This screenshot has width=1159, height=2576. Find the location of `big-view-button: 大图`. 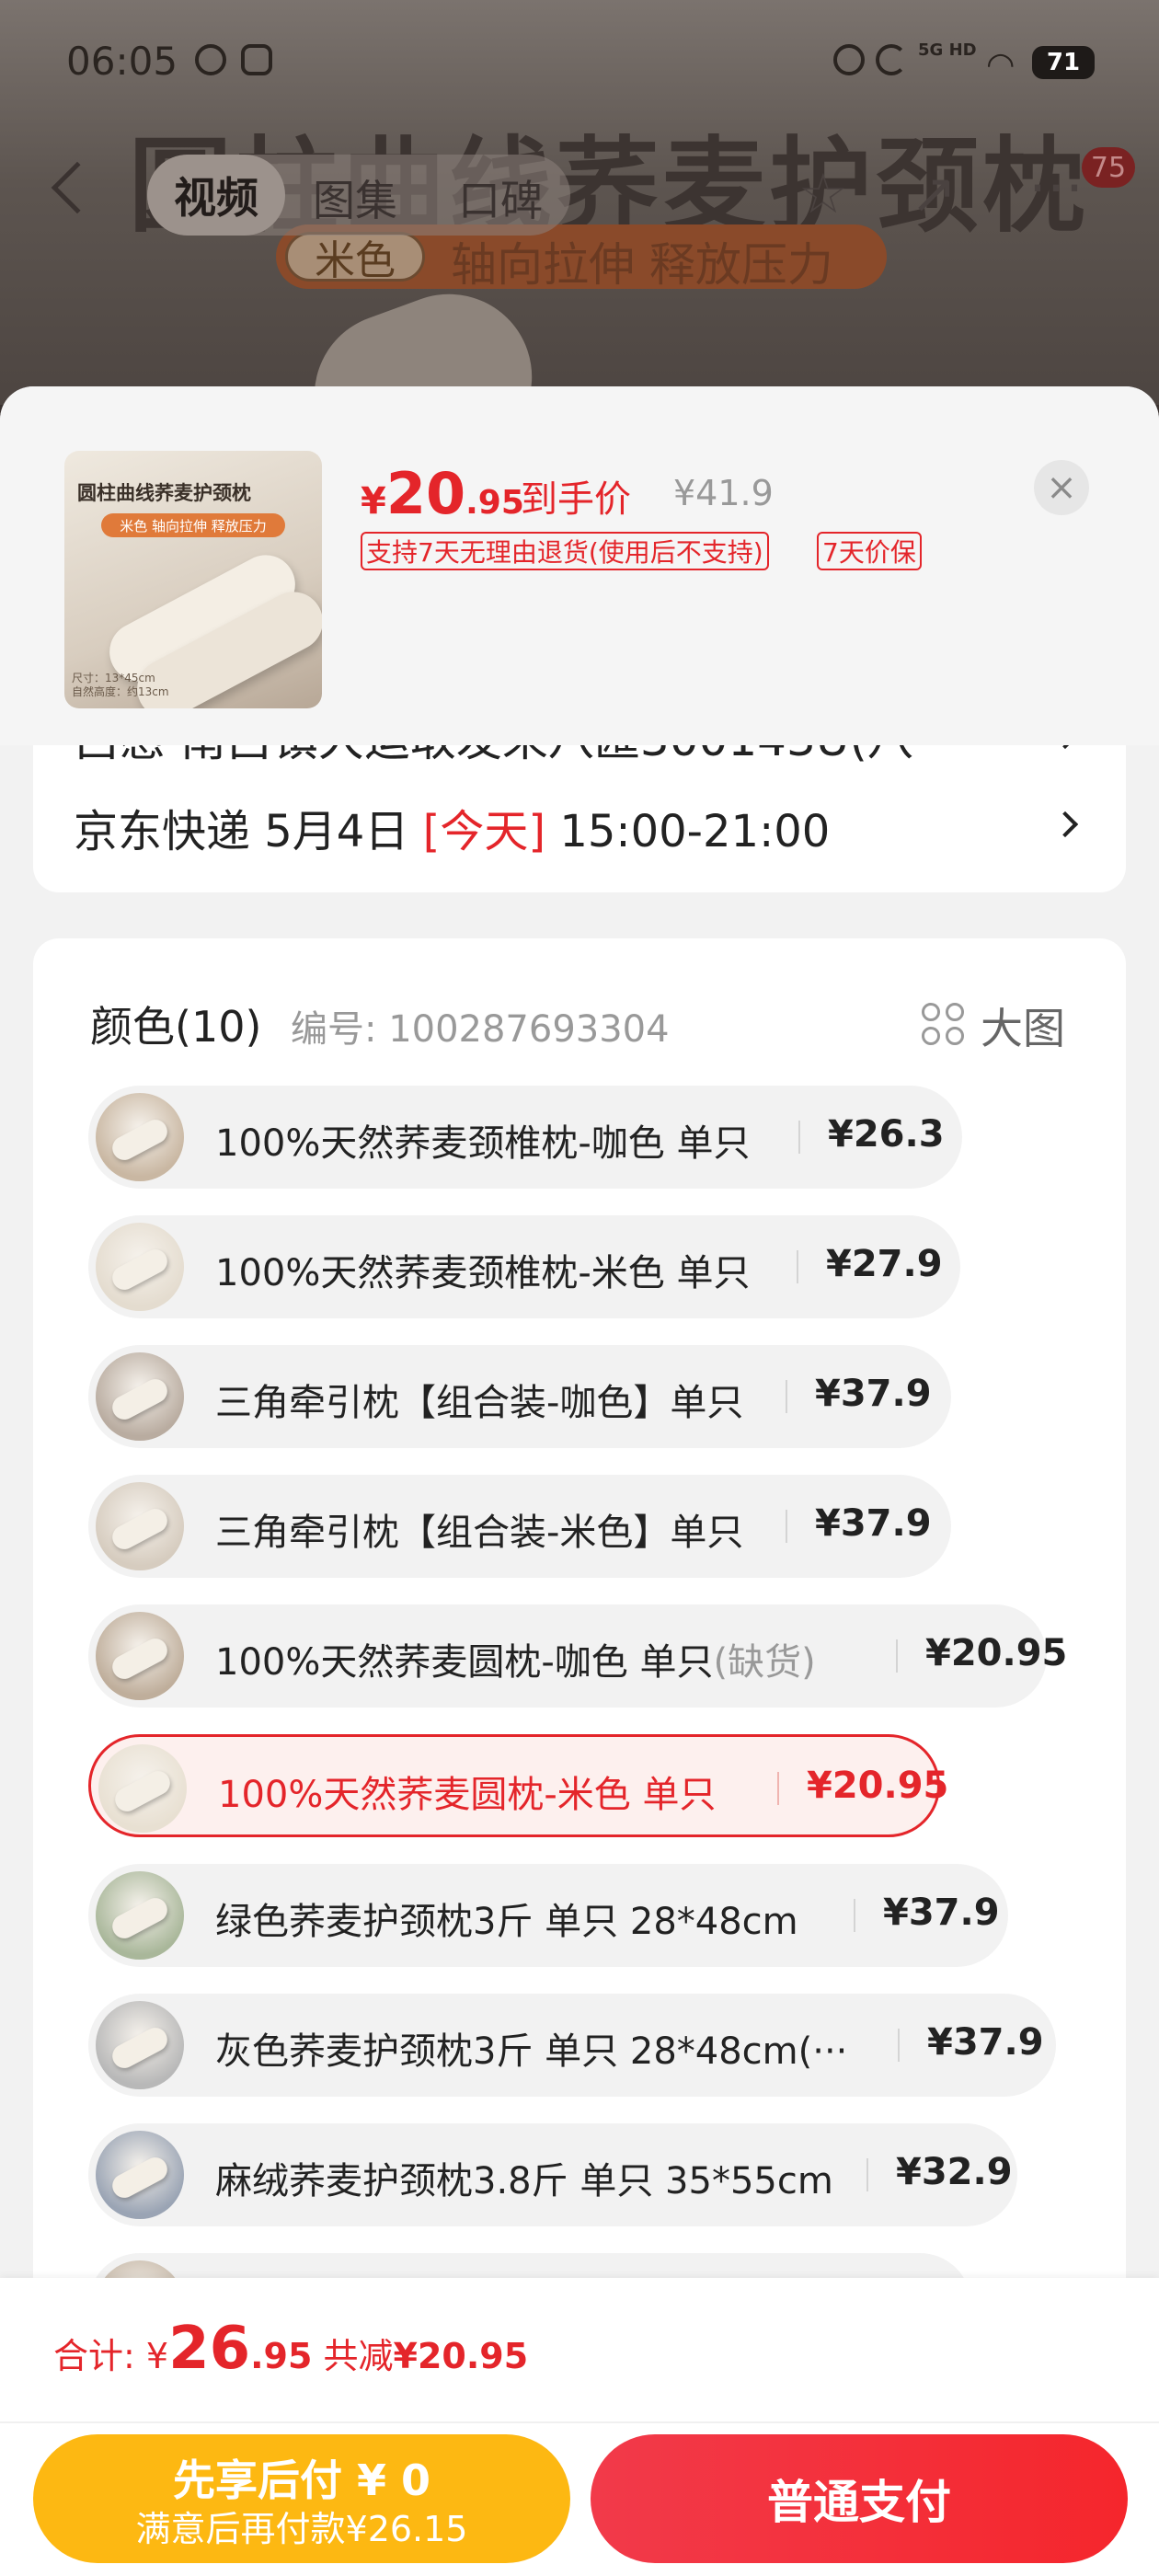

big-view-button: 大图 is located at coordinates (1023, 1025).